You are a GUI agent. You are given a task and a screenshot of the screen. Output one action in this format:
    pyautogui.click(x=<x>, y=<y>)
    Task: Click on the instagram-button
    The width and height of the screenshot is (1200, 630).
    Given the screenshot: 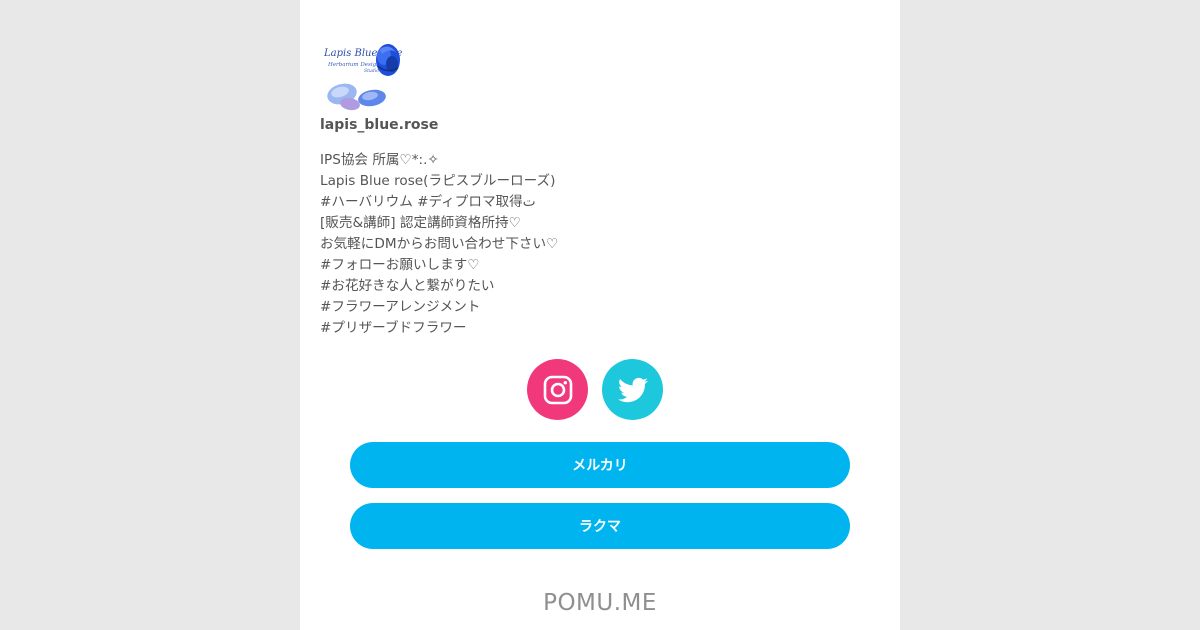 What is the action you would take?
    pyautogui.click(x=557, y=389)
    